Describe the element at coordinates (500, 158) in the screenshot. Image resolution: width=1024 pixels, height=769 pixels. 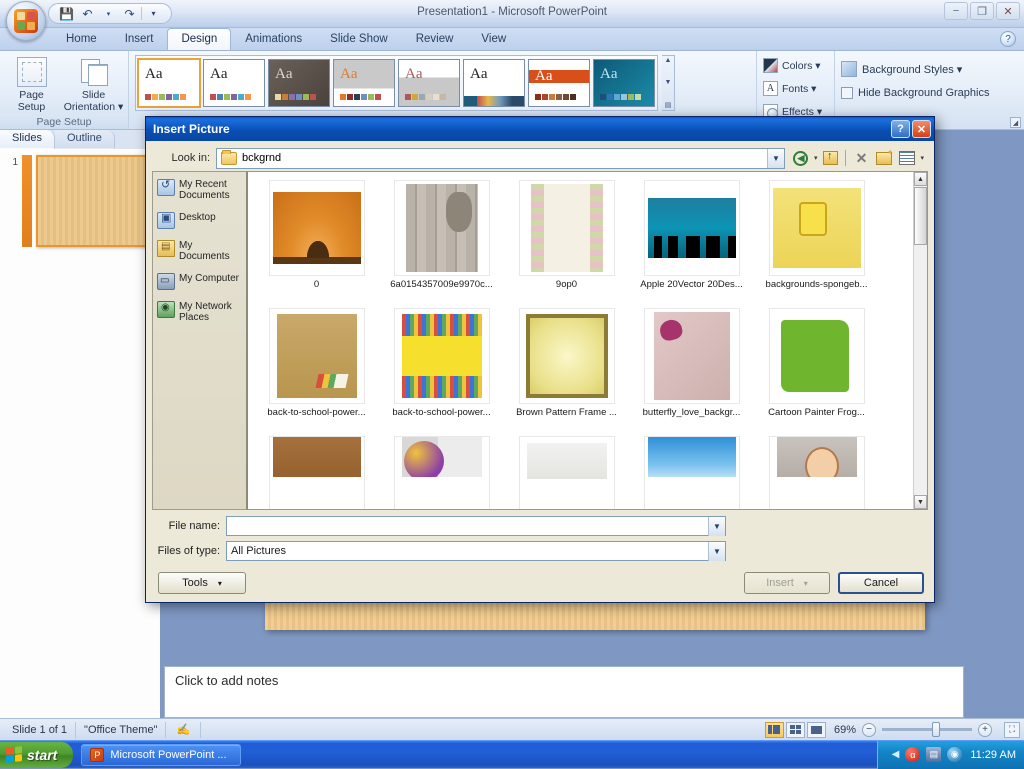
I see `look-in-combo: bckgrnd ▼` at that location.